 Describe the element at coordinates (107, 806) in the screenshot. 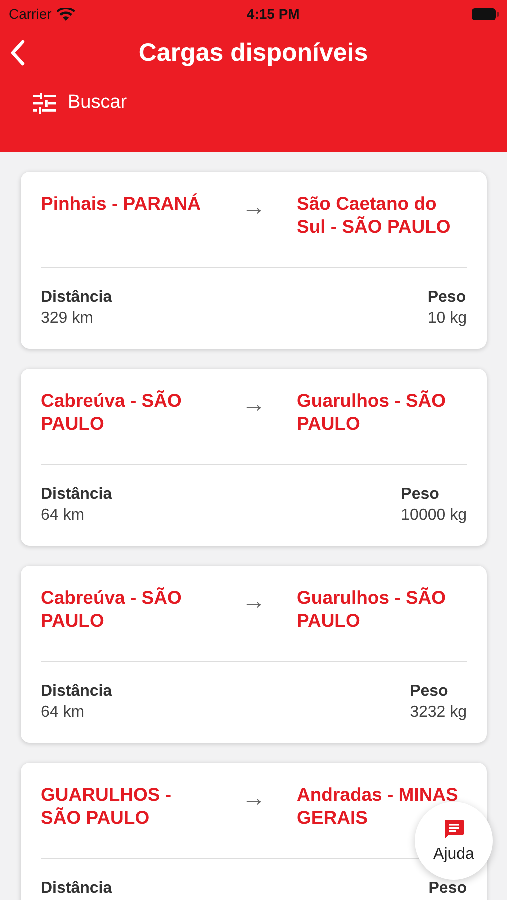

I see `origin-text: GUARULHOS - SÃO PAULO` at that location.